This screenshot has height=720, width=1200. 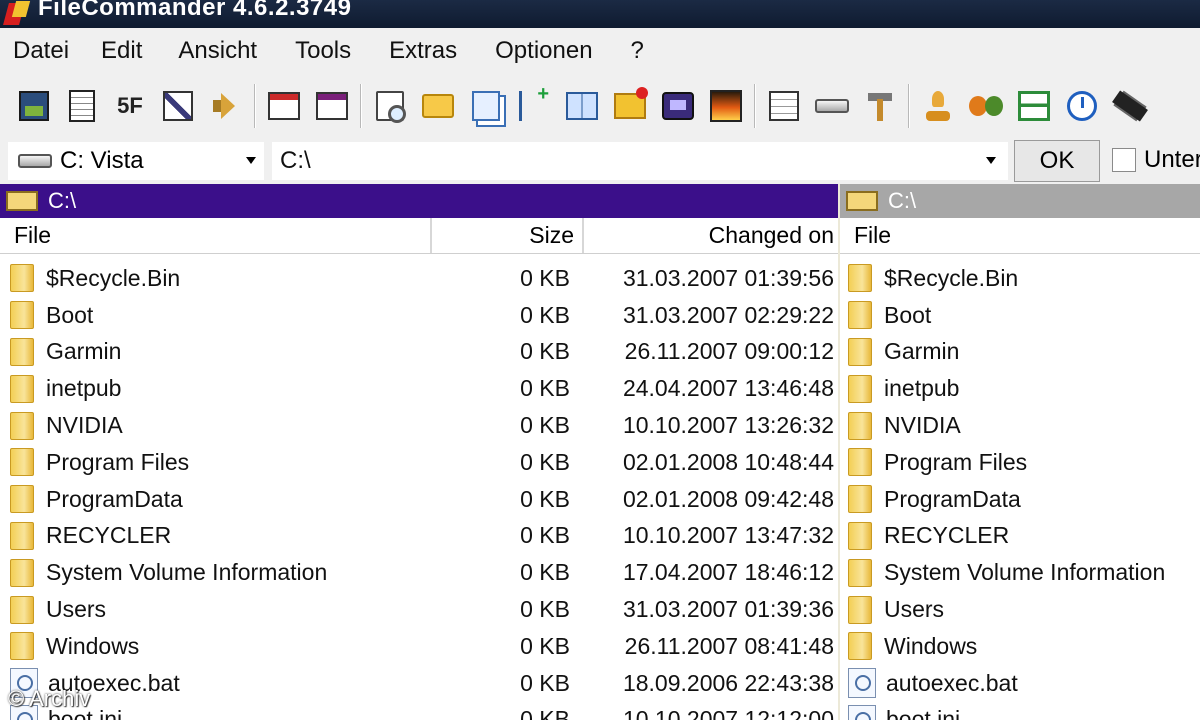 What do you see at coordinates (630, 106) in the screenshot?
I see `mail-icon` at bounding box center [630, 106].